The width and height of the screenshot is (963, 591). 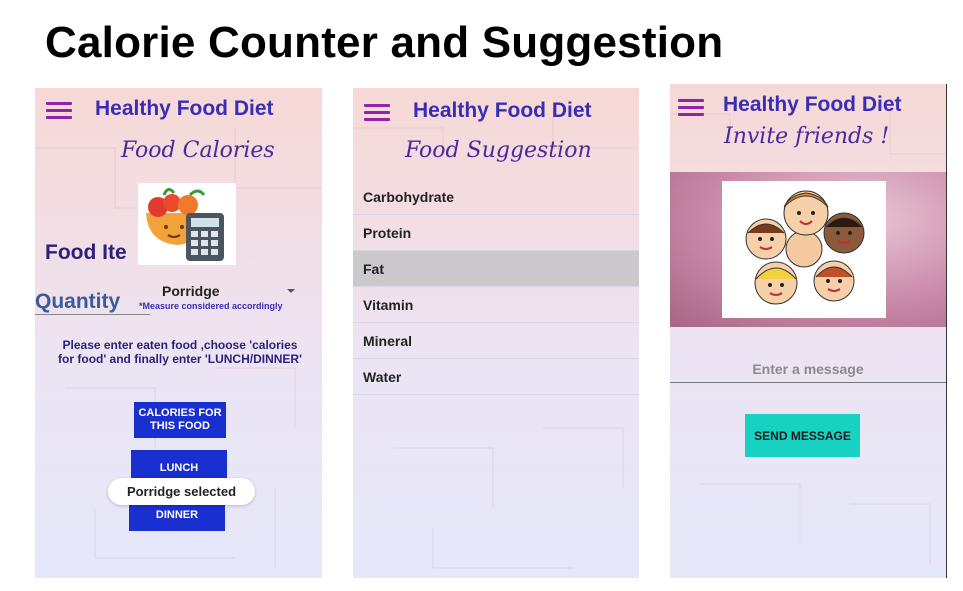 I want to click on food-calculator-icon, so click(x=187, y=224).